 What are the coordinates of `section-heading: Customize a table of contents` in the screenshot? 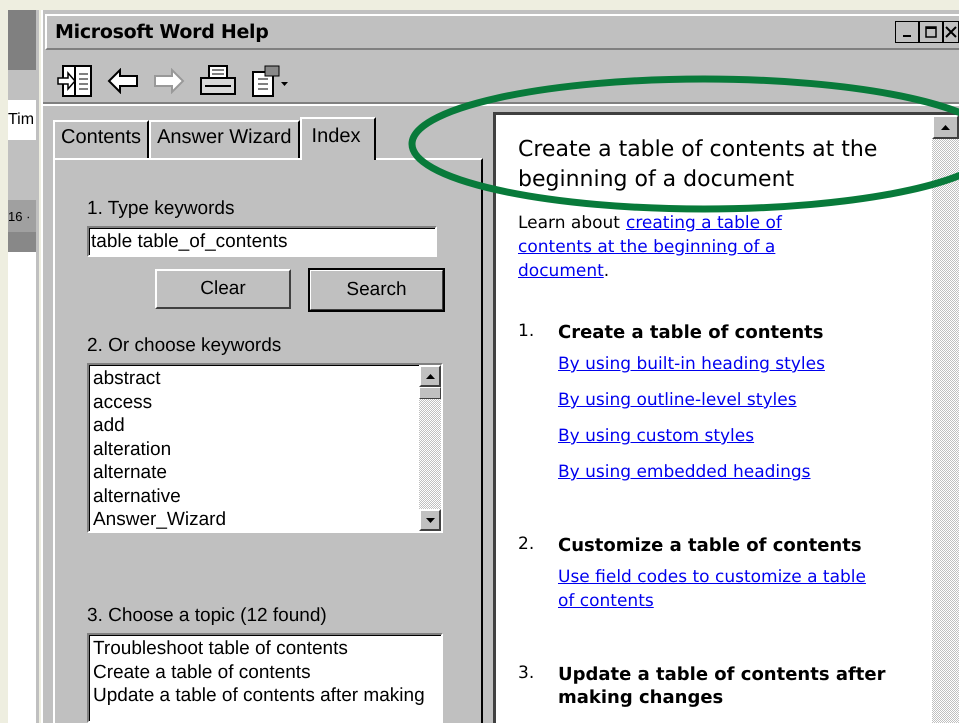 It's located at (710, 545).